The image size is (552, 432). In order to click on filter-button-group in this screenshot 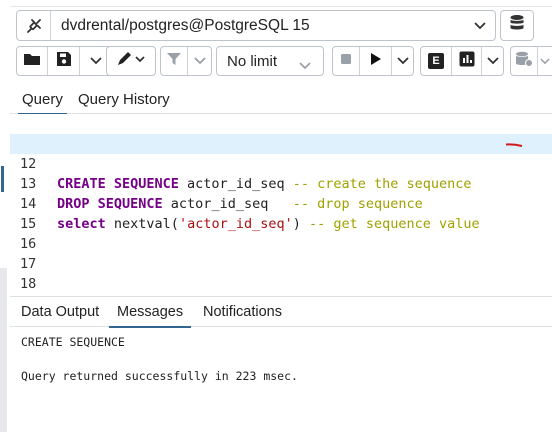, I will do `click(186, 61)`.